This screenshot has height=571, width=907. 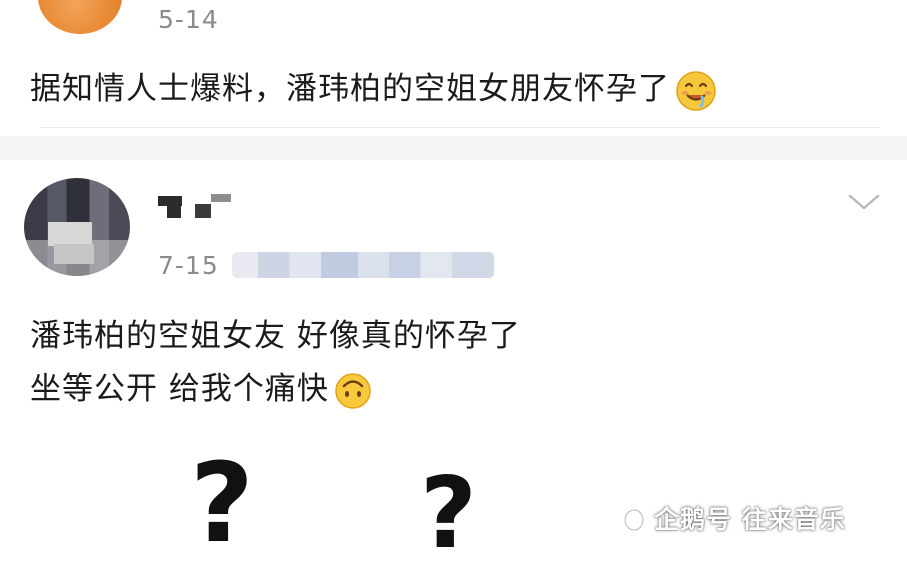 I want to click on divider, so click(x=460, y=127).